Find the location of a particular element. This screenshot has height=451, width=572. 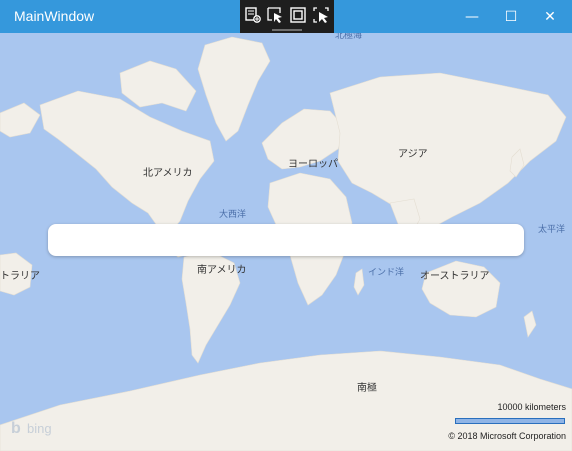

toolbar-grip is located at coordinates (287, 30).